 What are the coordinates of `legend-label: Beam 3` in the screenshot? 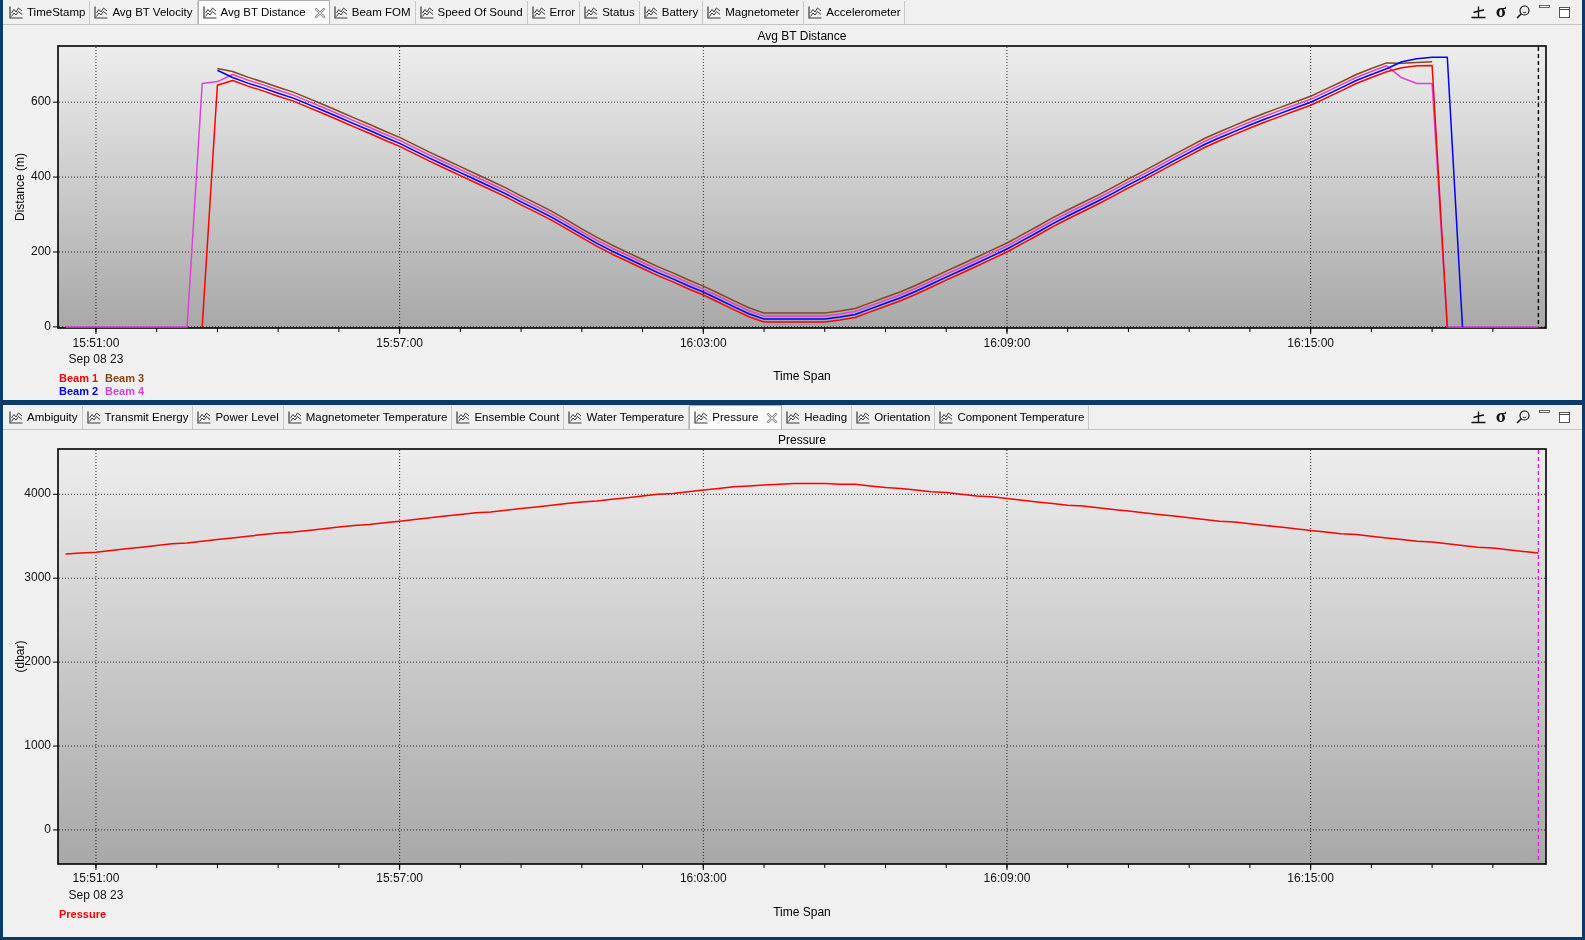 It's located at (125, 377).